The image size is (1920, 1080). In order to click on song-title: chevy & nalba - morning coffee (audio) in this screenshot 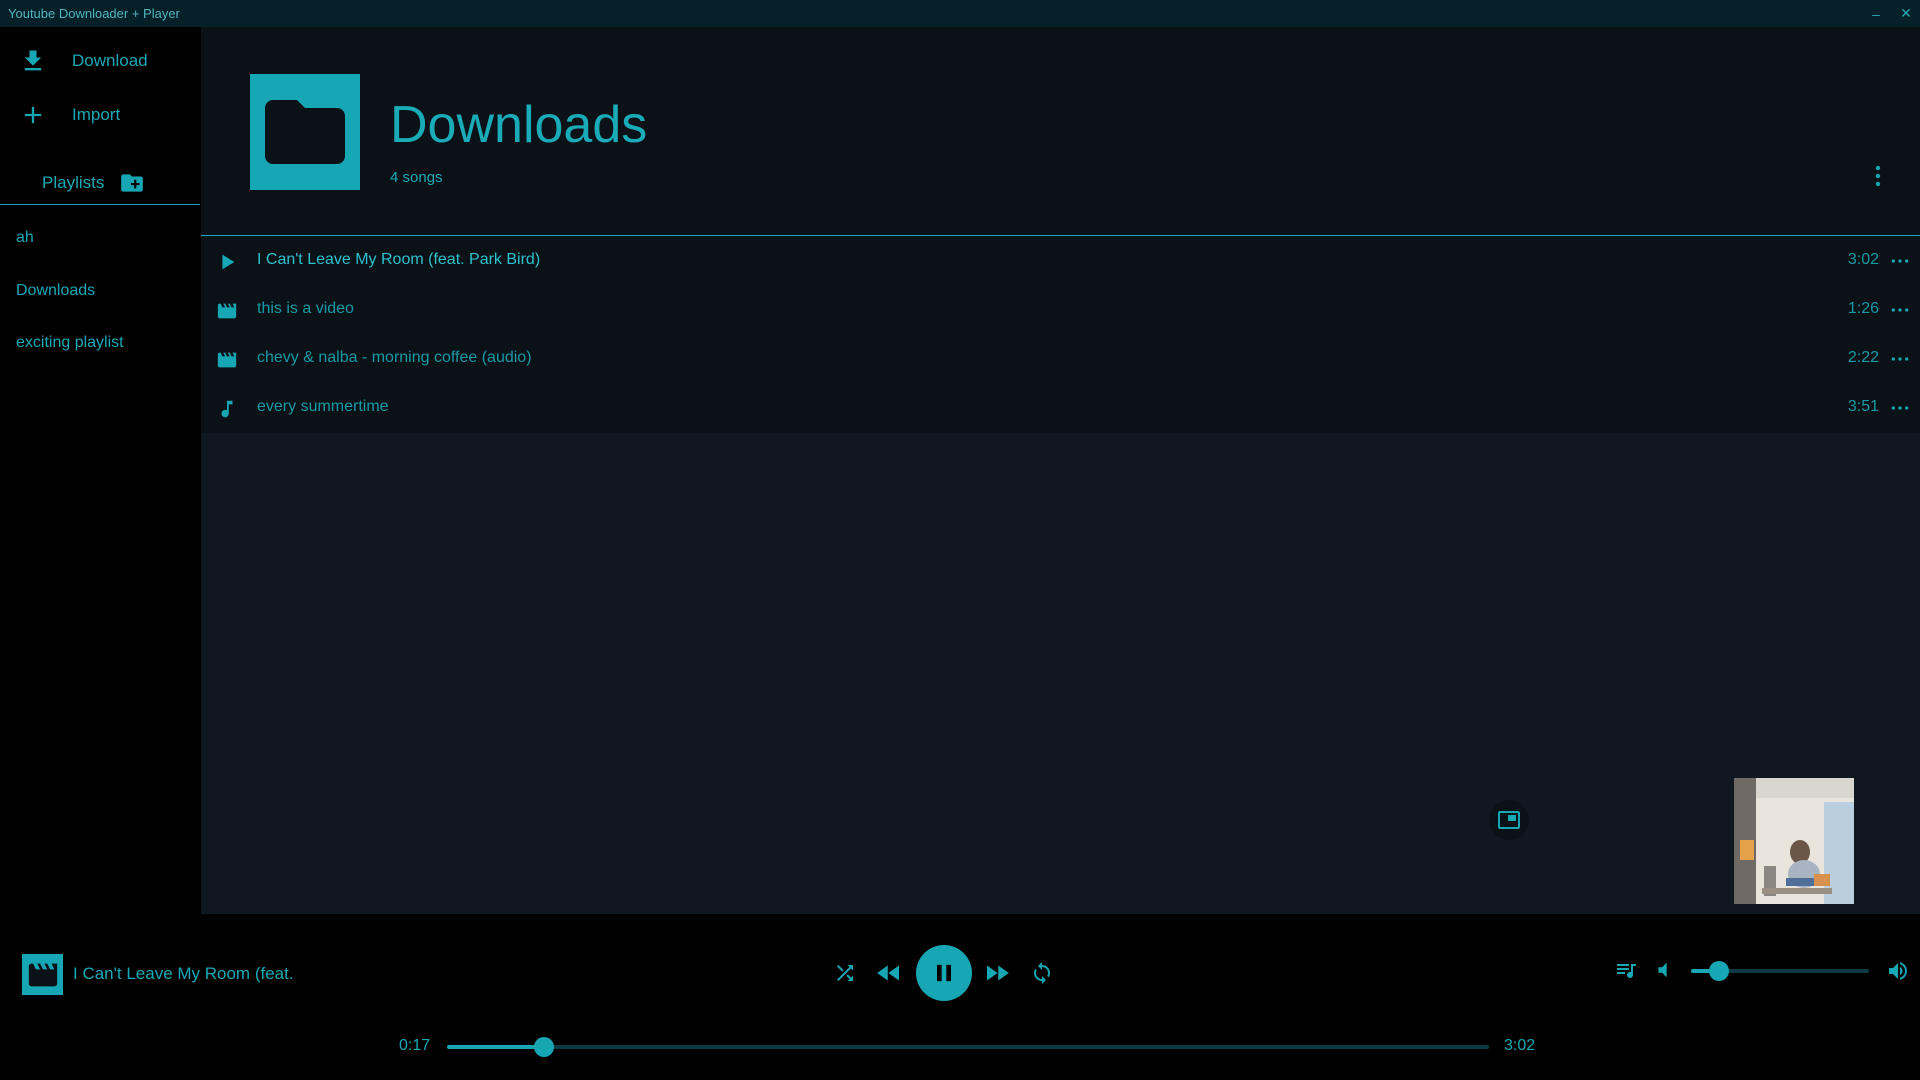, I will do `click(394, 357)`.